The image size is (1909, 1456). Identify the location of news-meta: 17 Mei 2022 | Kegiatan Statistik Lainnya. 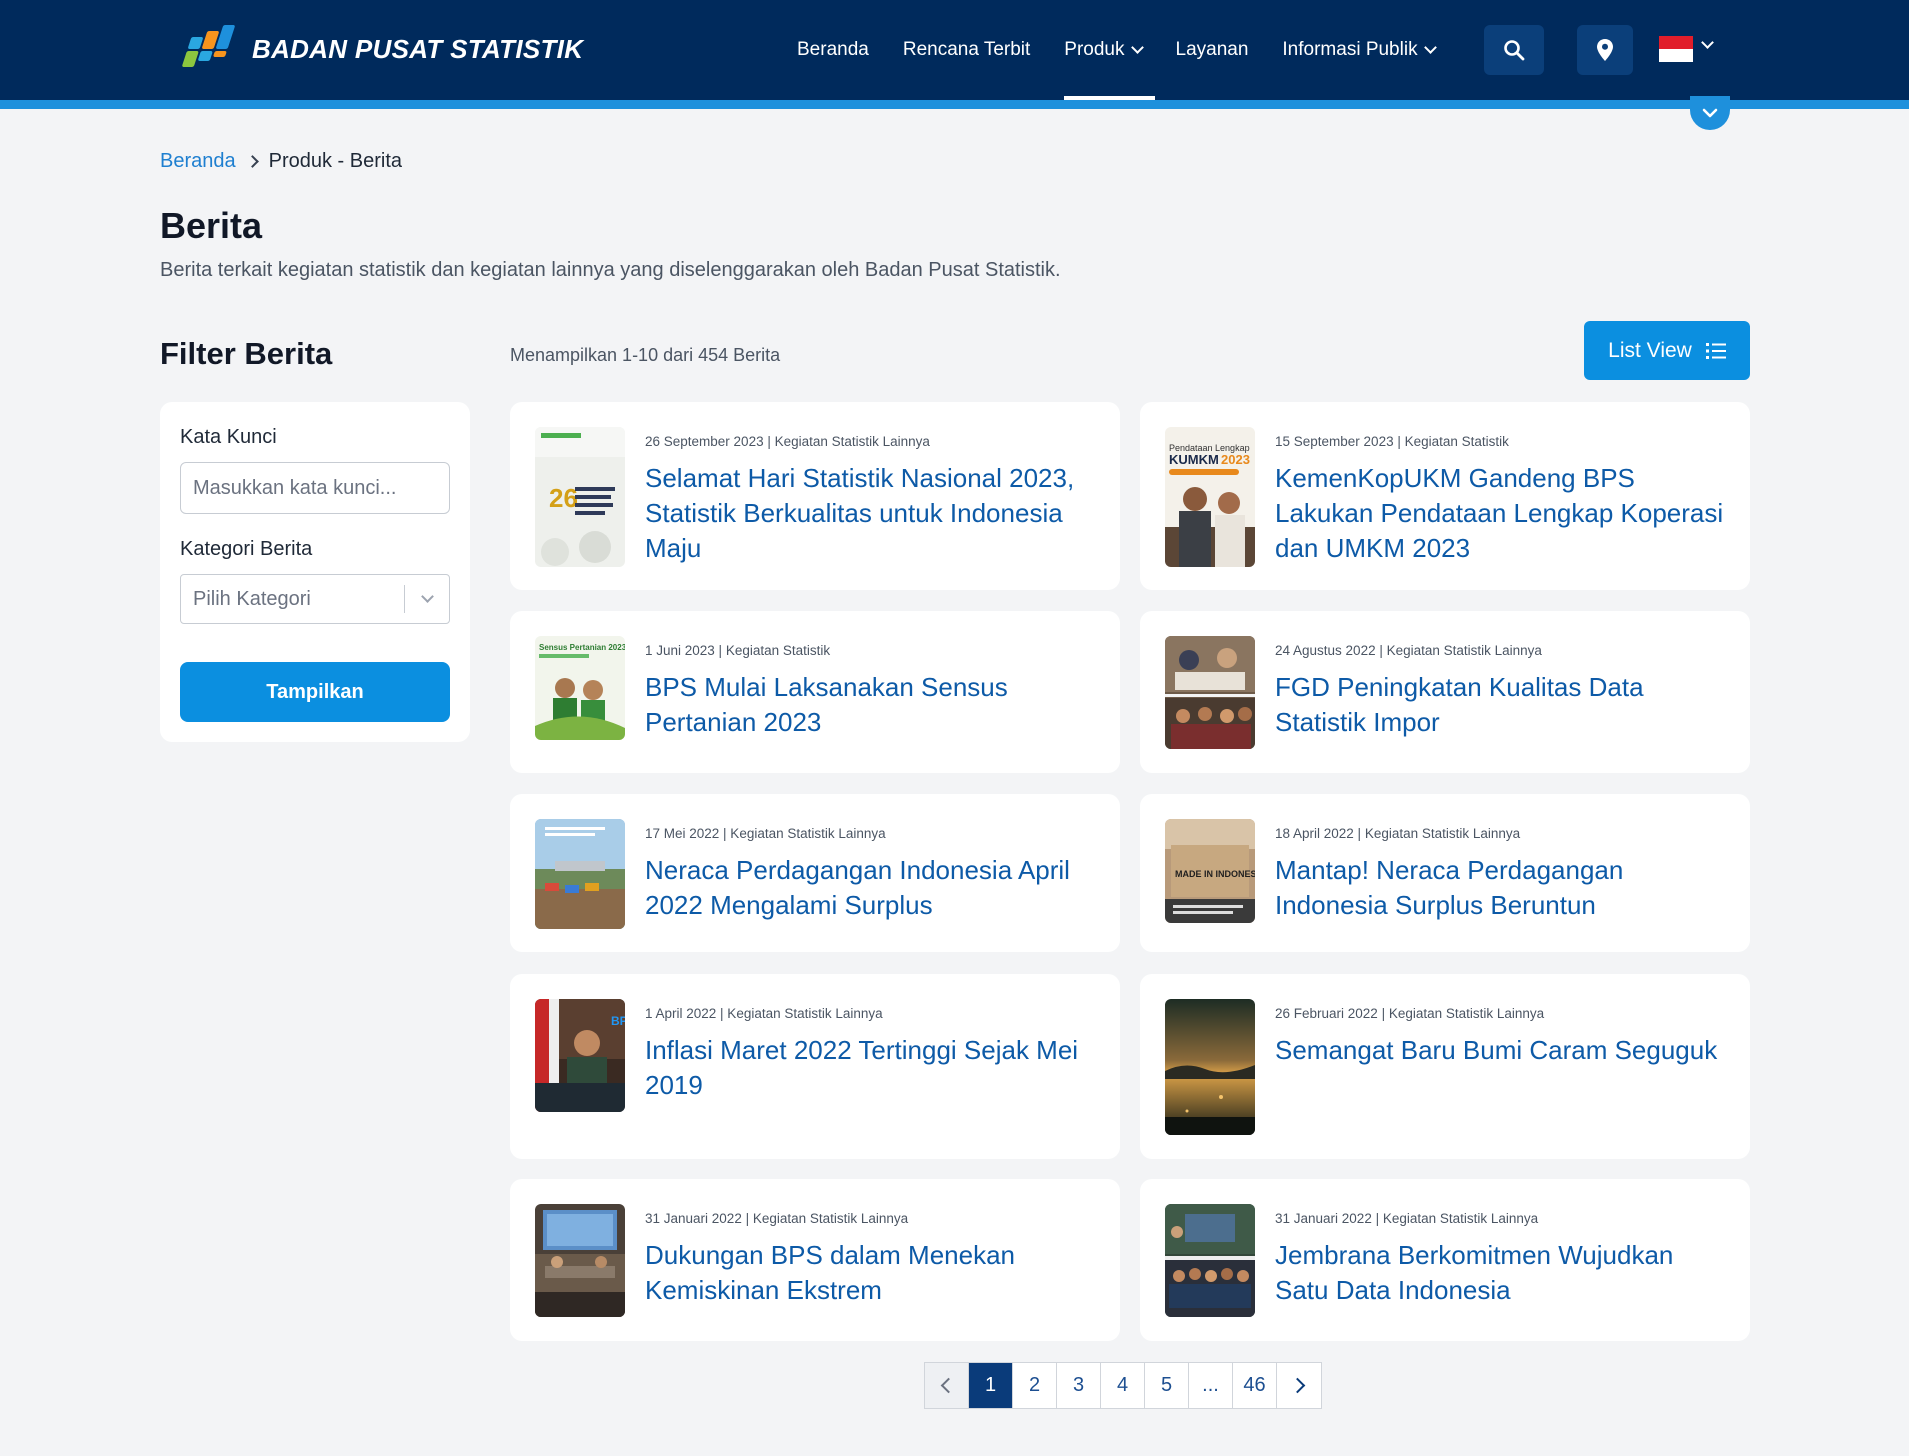
(765, 833).